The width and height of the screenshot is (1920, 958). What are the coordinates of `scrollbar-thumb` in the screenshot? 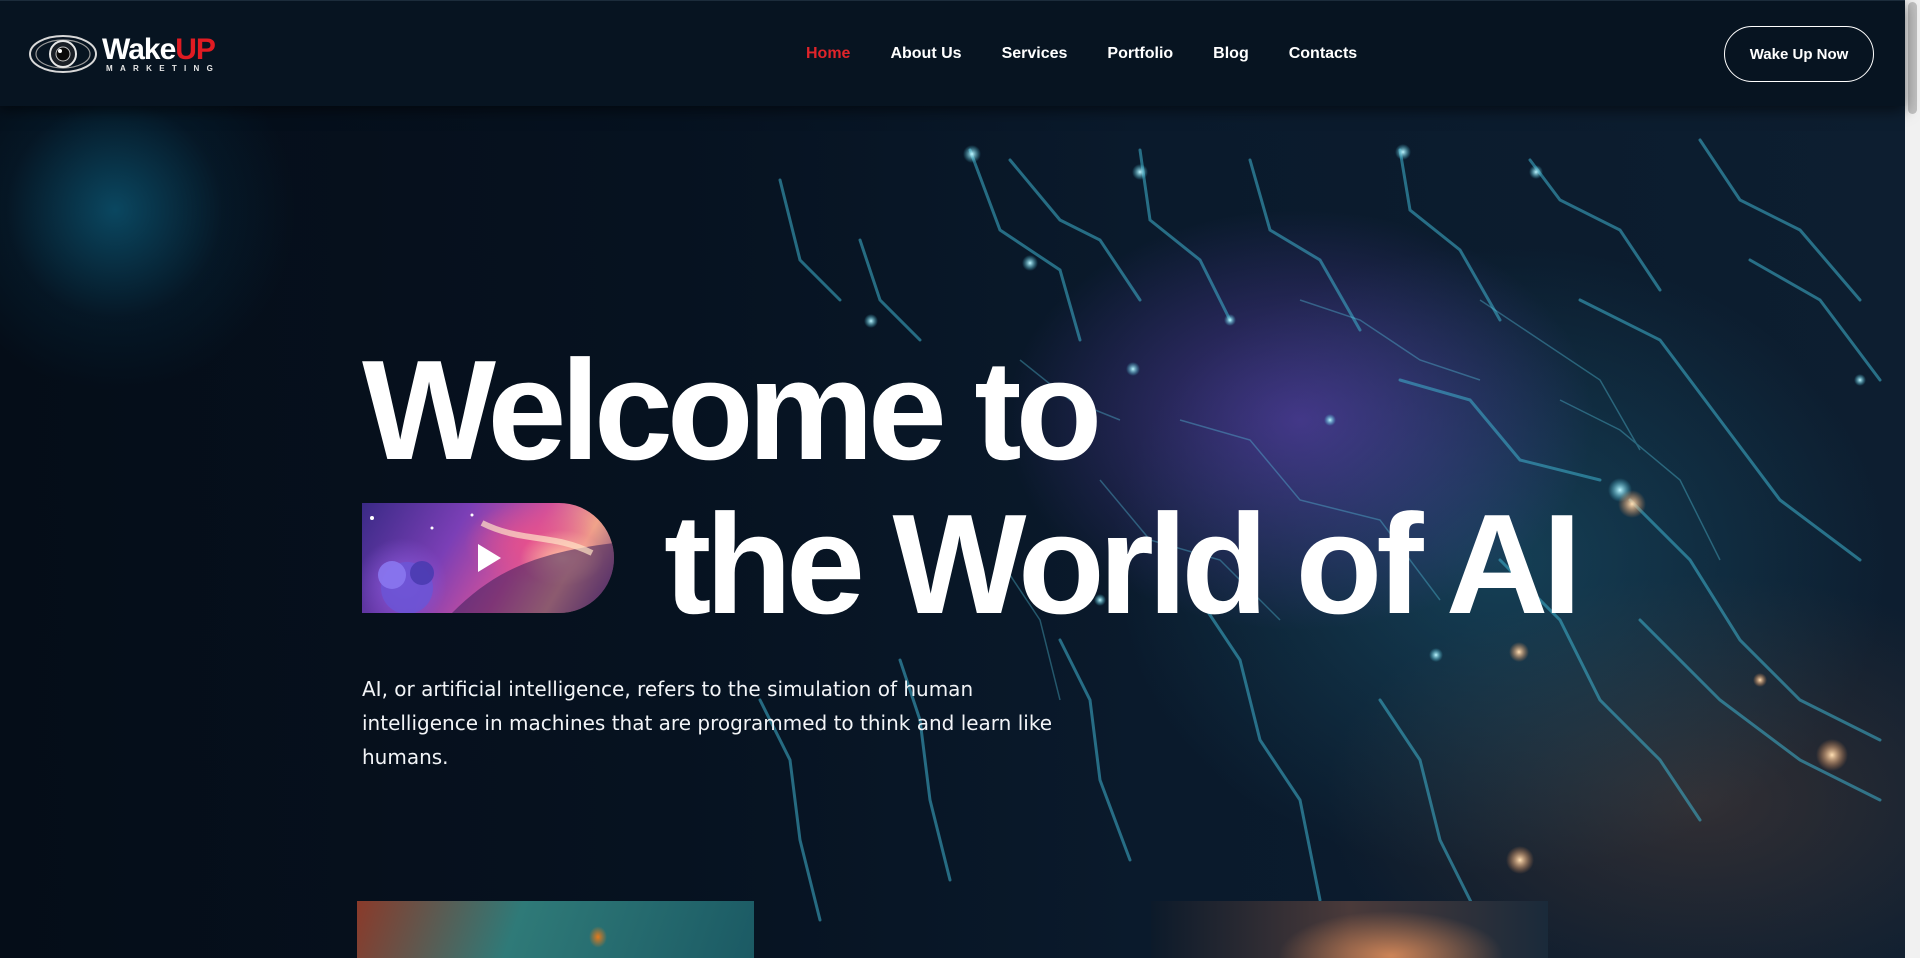 It's located at (1912, 58).